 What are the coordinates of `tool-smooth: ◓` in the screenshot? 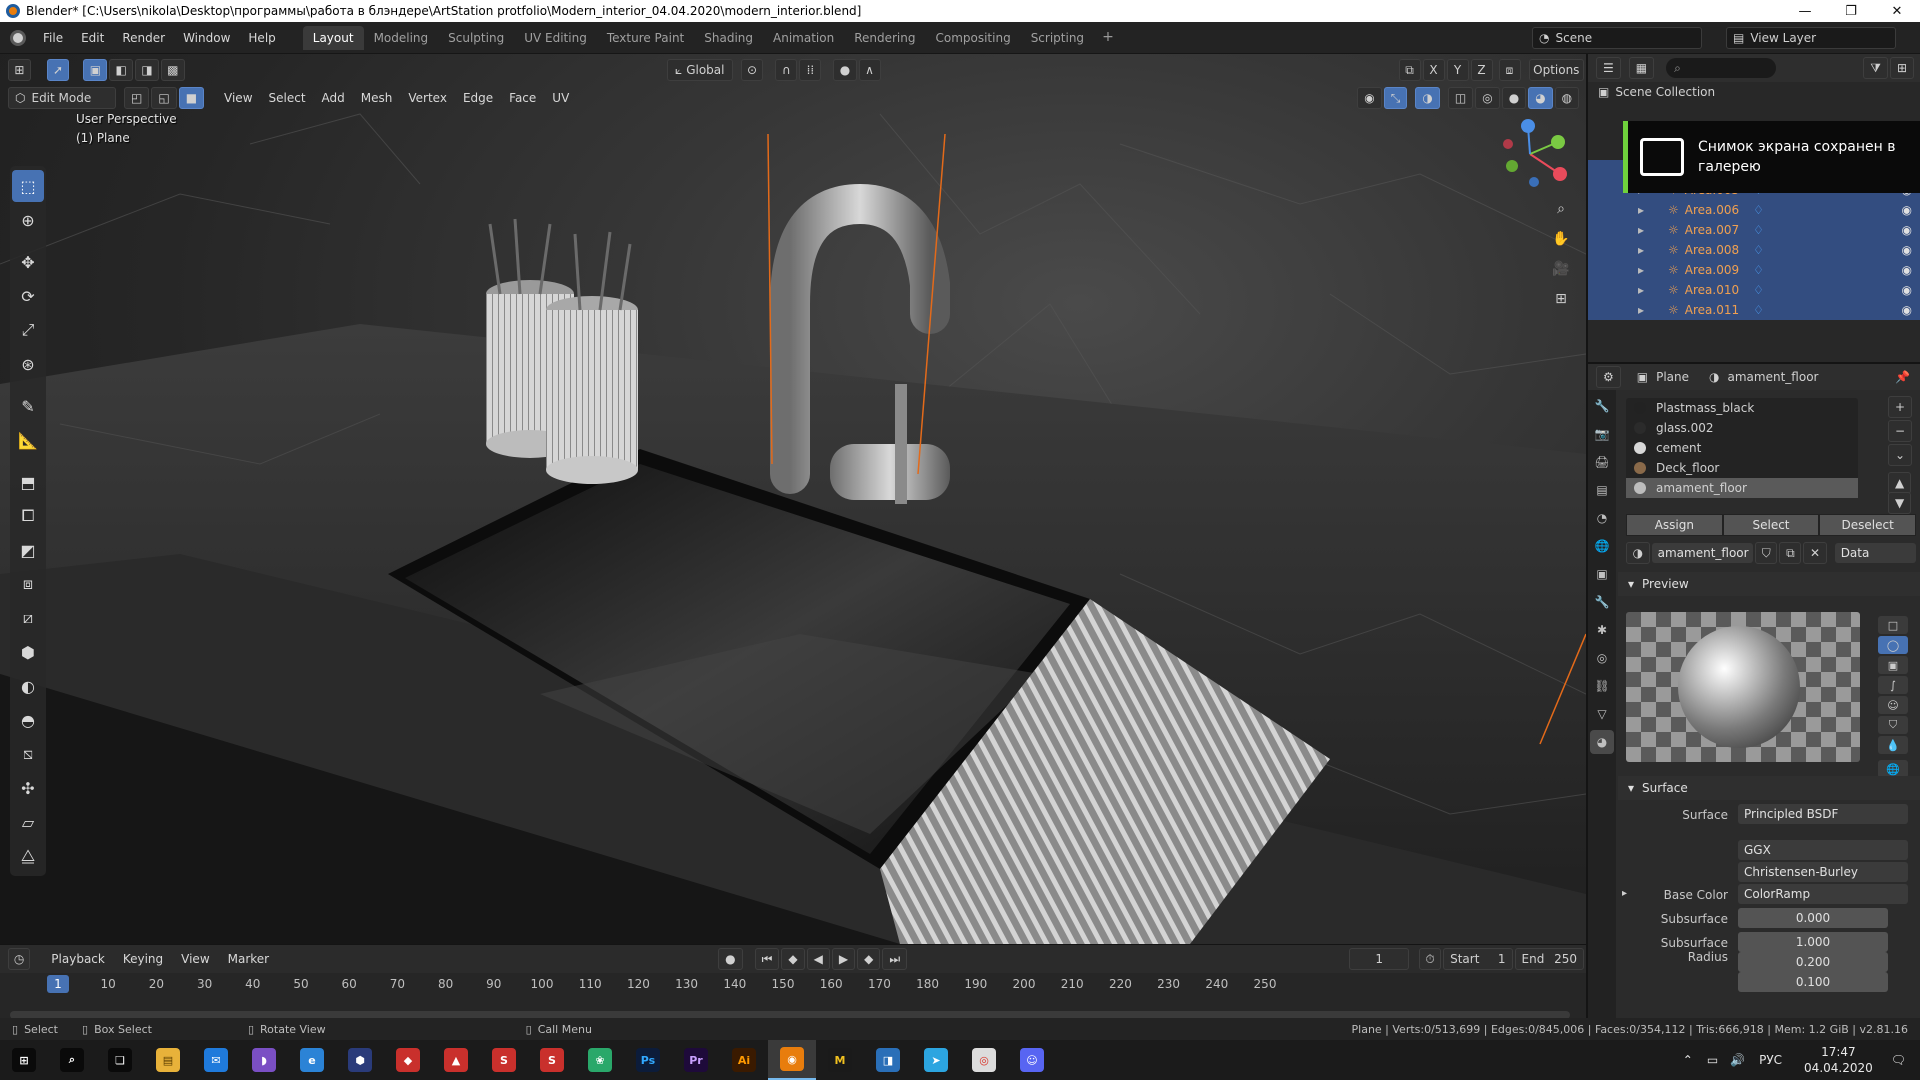 It's located at (28, 720).